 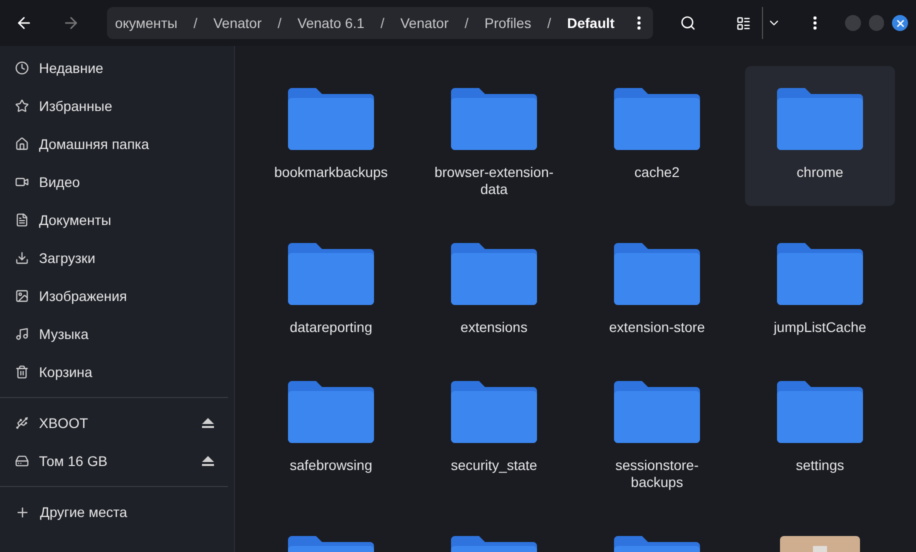 I want to click on file-name: cache2, so click(x=657, y=172).